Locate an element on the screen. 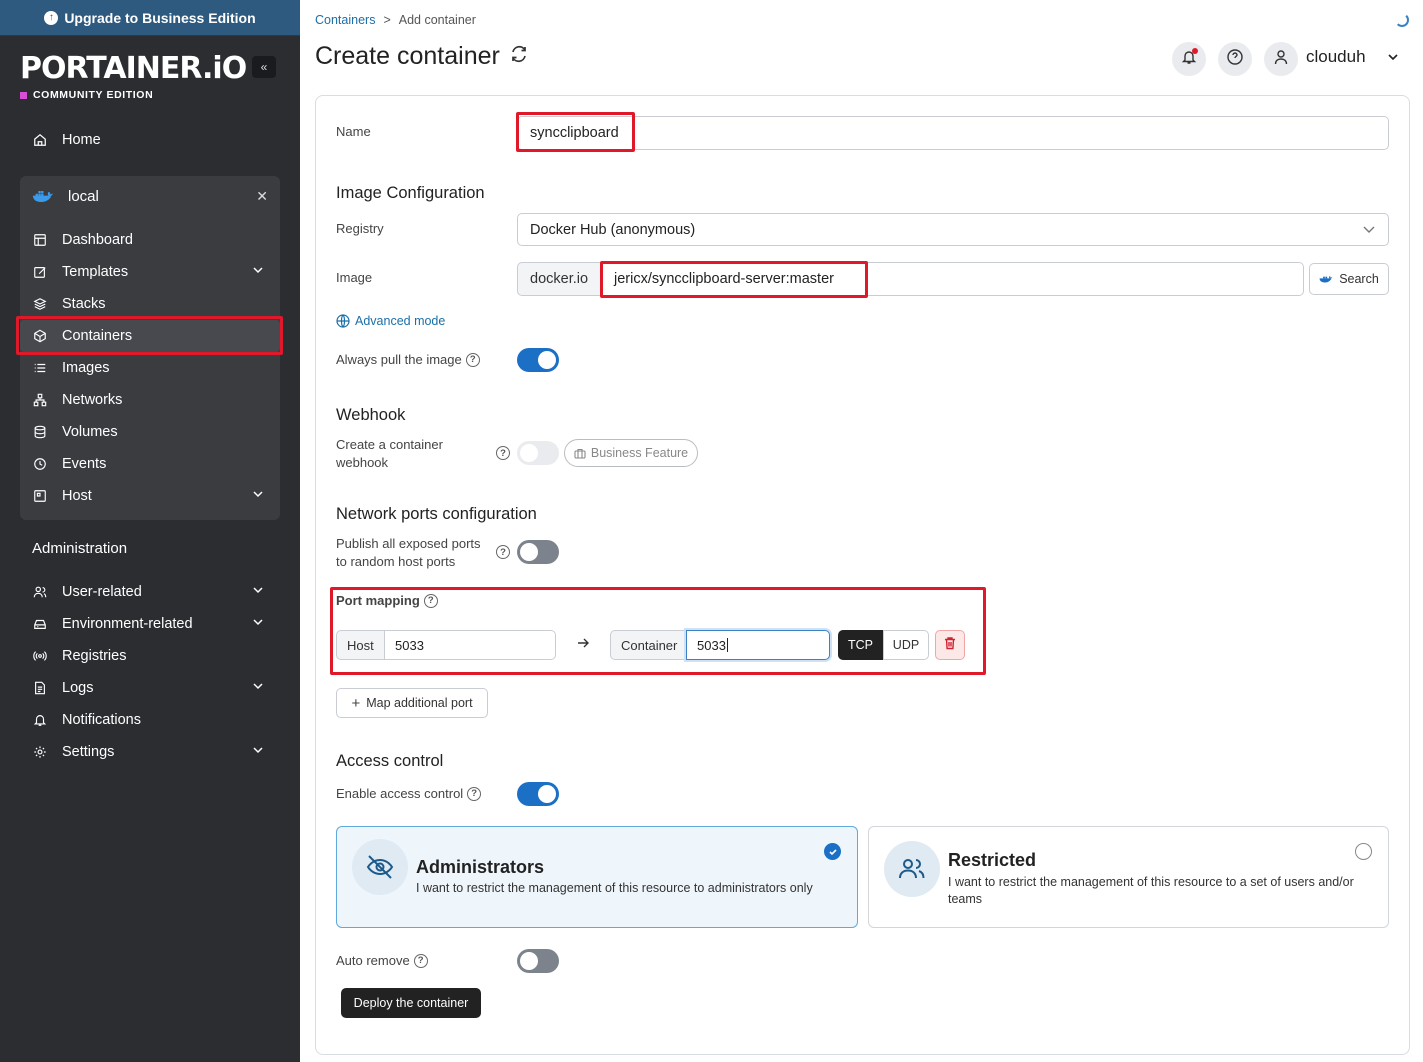  advanced-mode-link: Advanced mode is located at coordinates (390, 321).